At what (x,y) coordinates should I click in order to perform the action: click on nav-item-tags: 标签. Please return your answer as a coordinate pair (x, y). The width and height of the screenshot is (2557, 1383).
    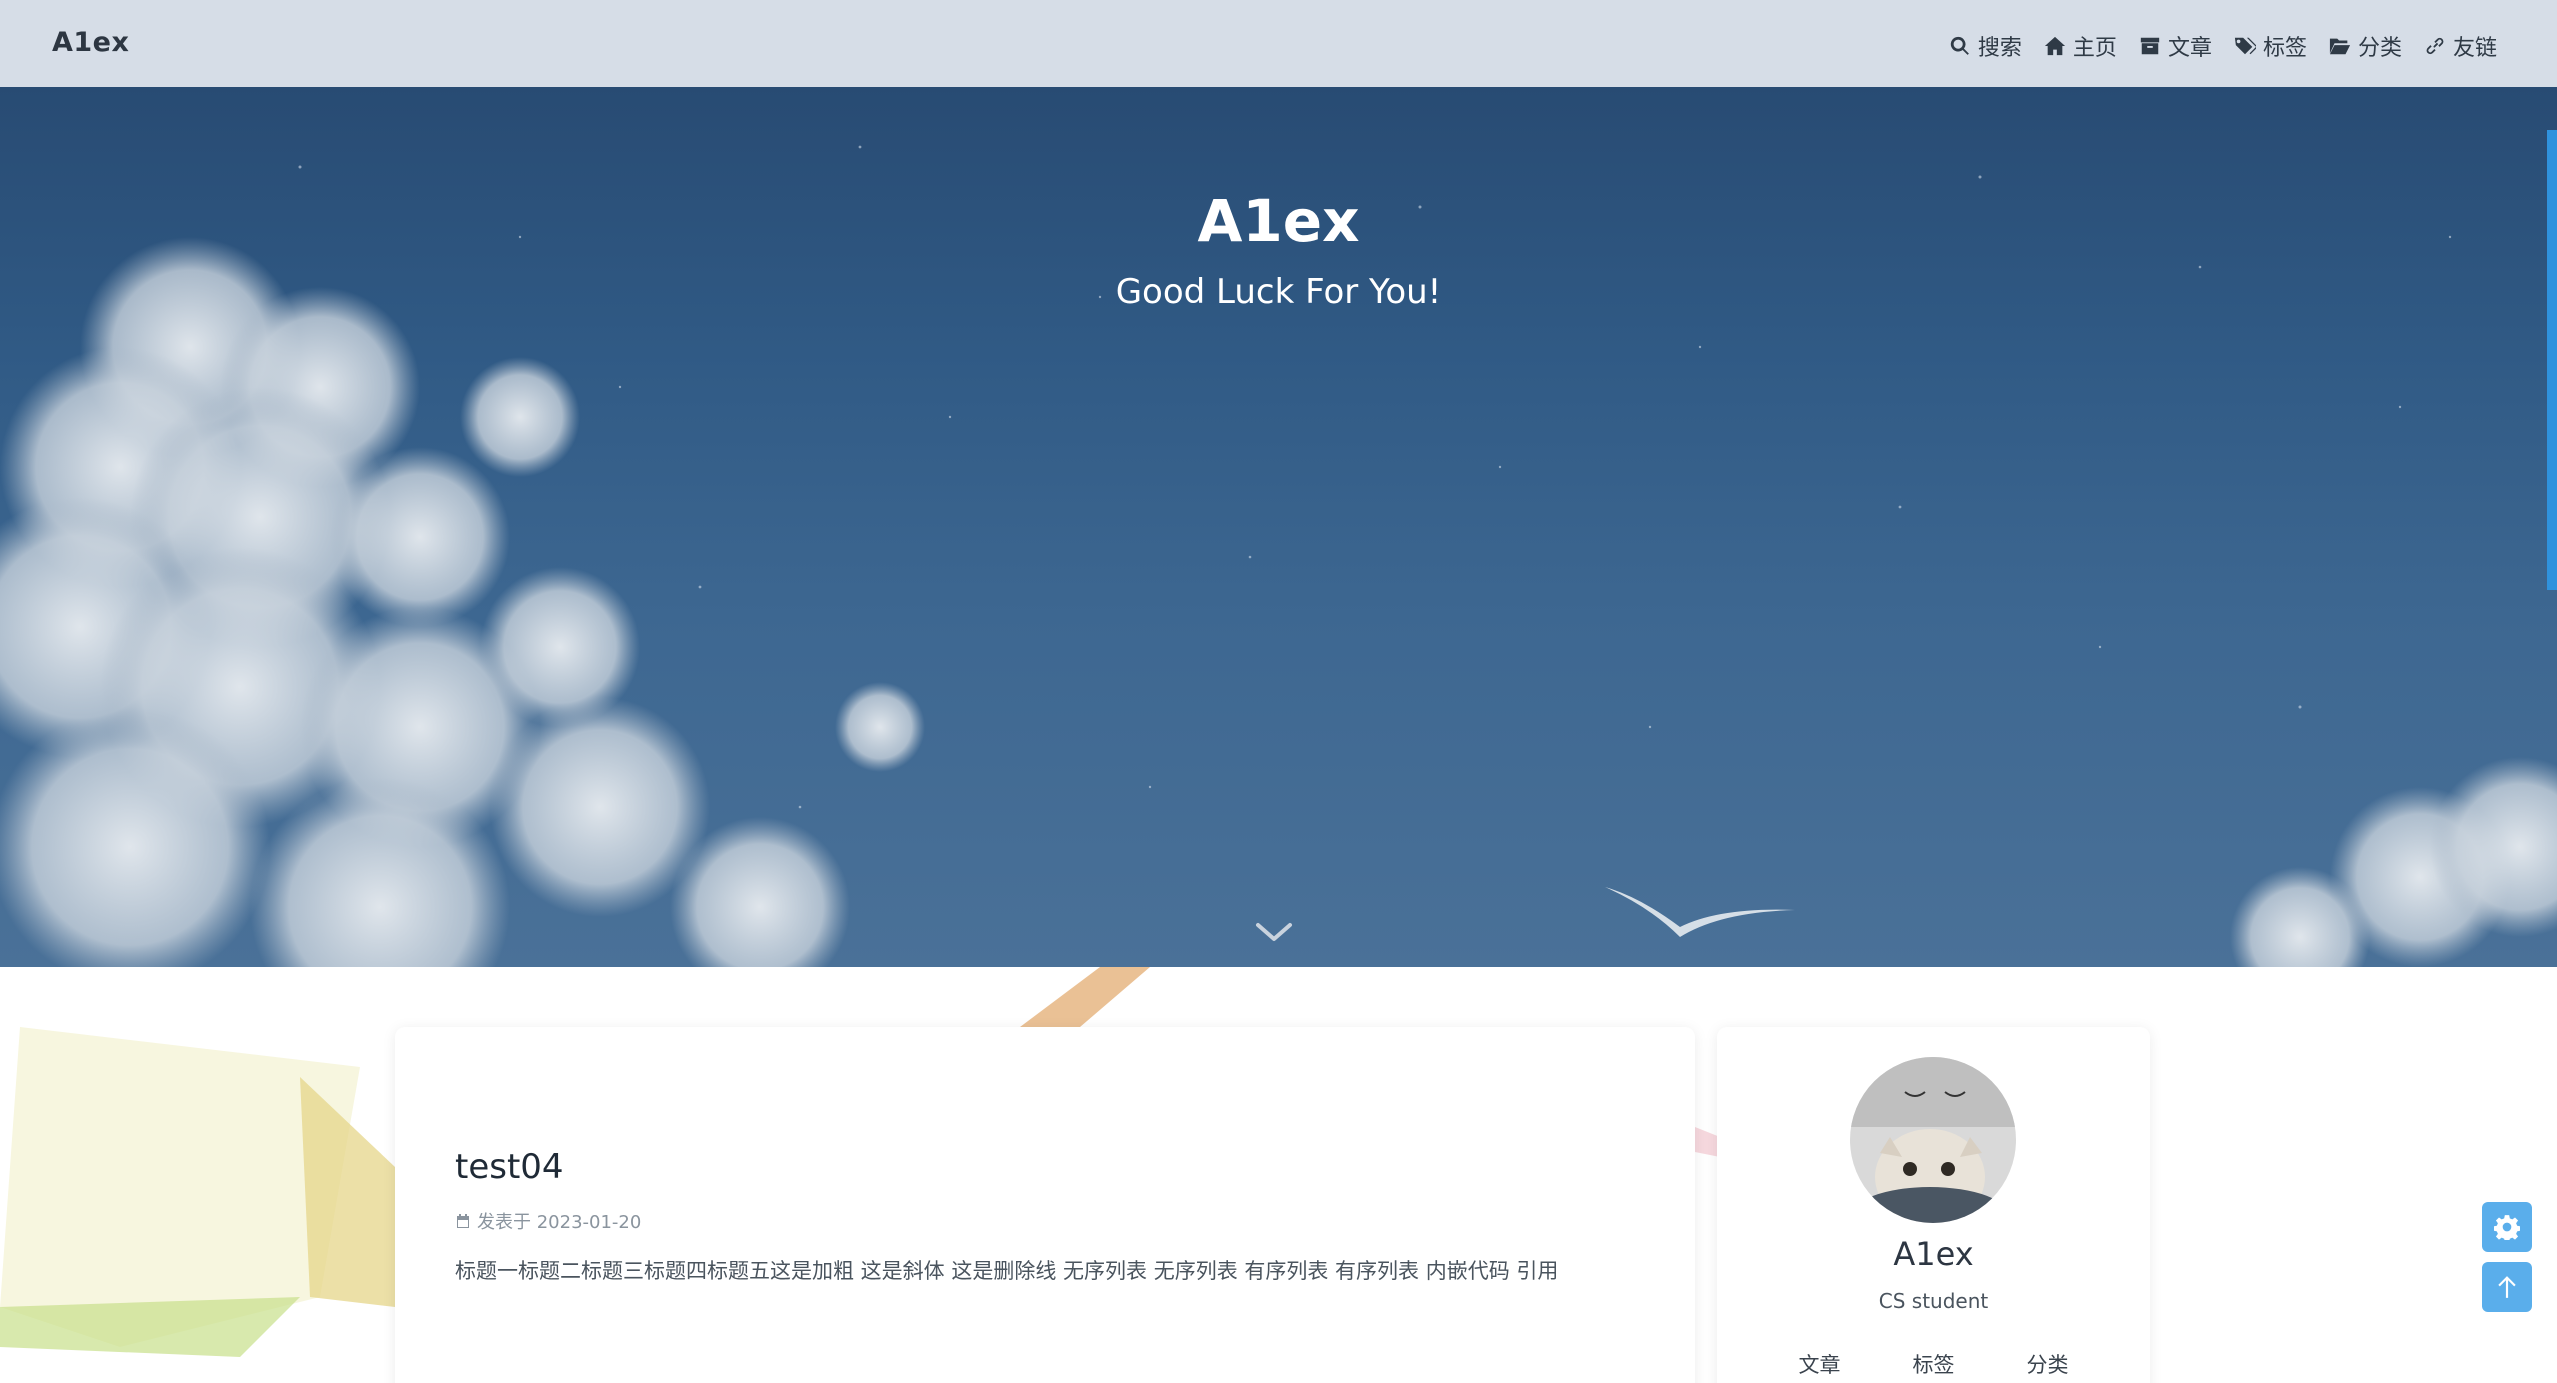
    Looking at the image, I should click on (2270, 46).